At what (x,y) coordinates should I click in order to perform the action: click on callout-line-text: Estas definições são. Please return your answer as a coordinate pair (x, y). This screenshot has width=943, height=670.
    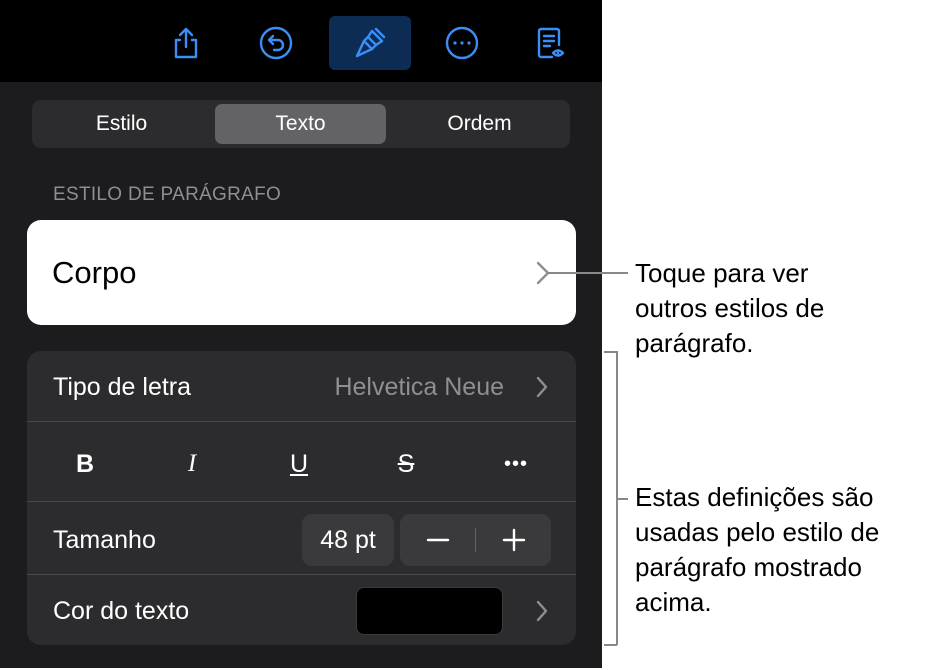
    Looking at the image, I should click on (754, 497).